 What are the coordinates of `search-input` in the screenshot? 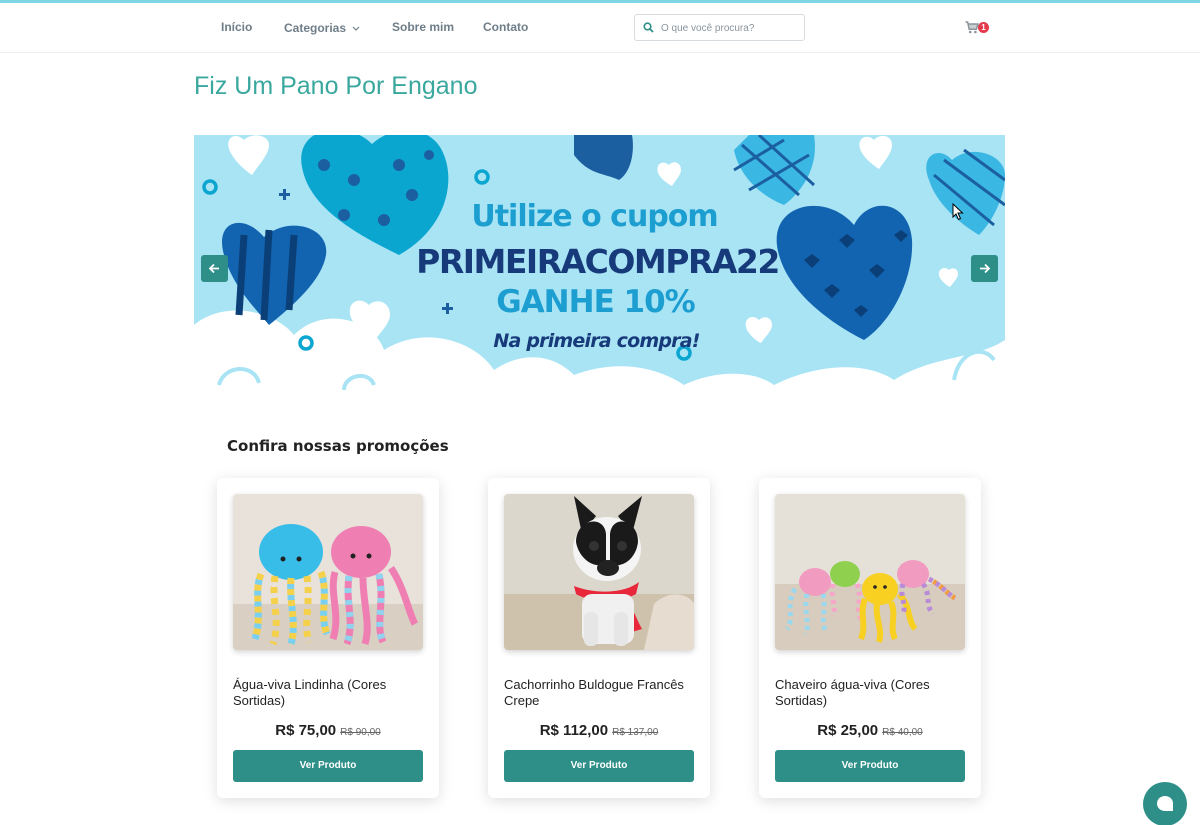 It's located at (731, 28).